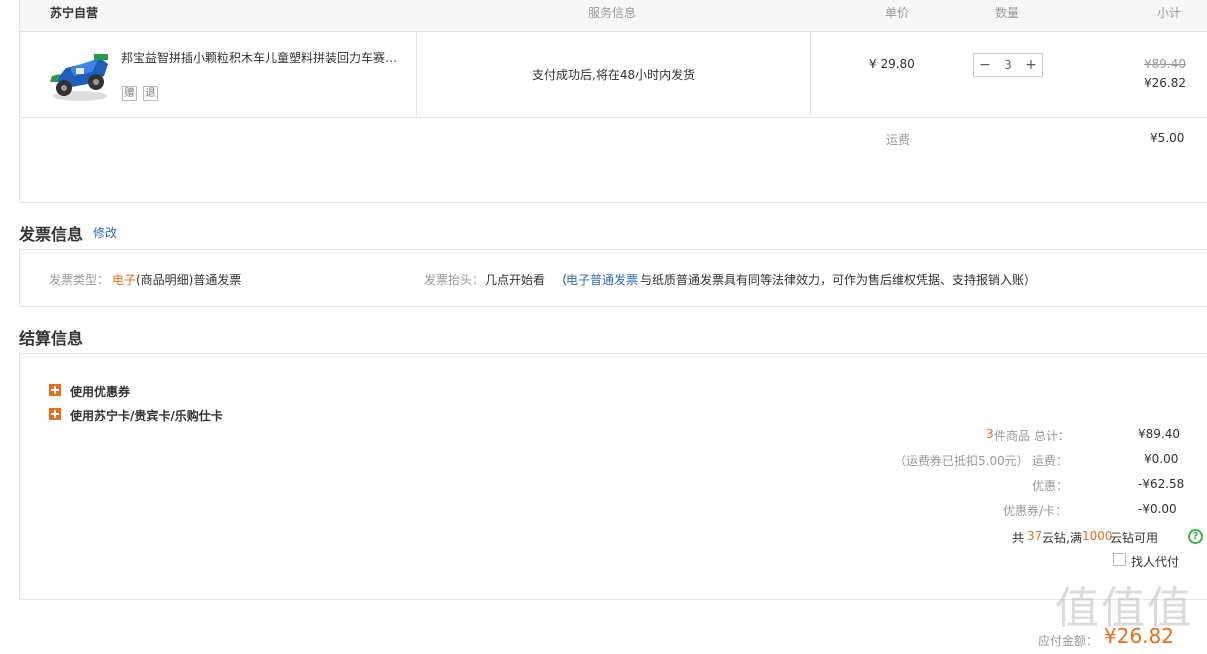 This screenshot has height=654, width=1207. Describe the element at coordinates (1062, 538) in the screenshot. I see `cloud-mid: 云钻,满` at that location.